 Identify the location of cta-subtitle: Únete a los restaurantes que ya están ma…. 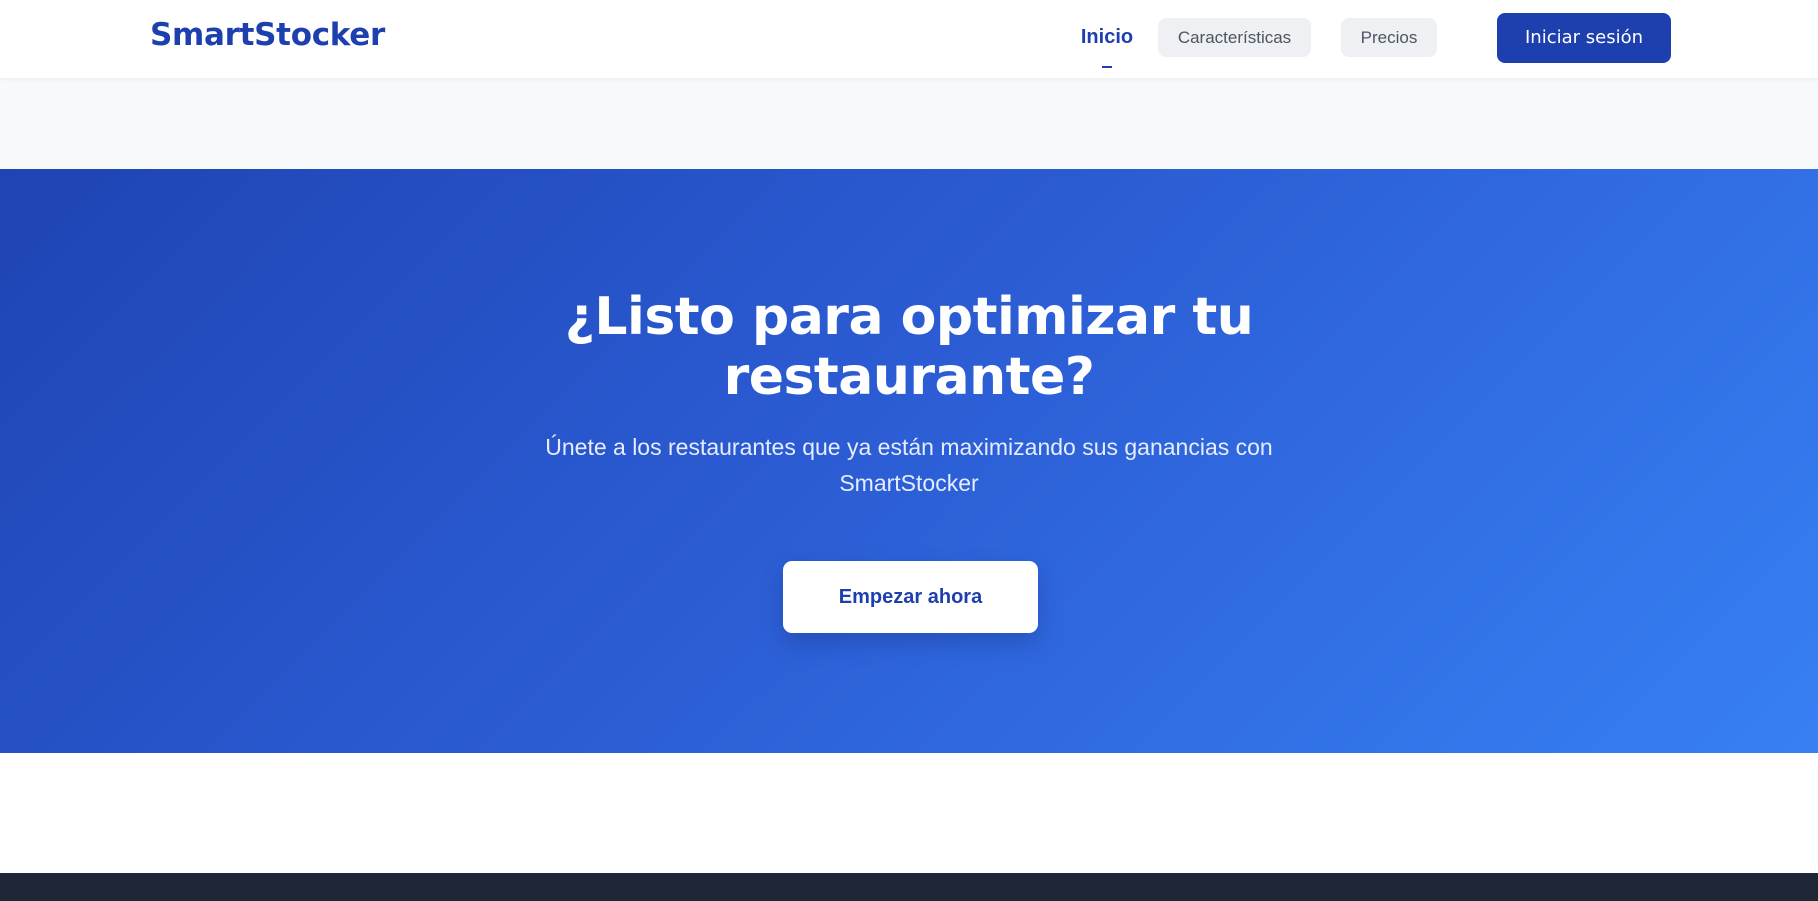
(909, 465).